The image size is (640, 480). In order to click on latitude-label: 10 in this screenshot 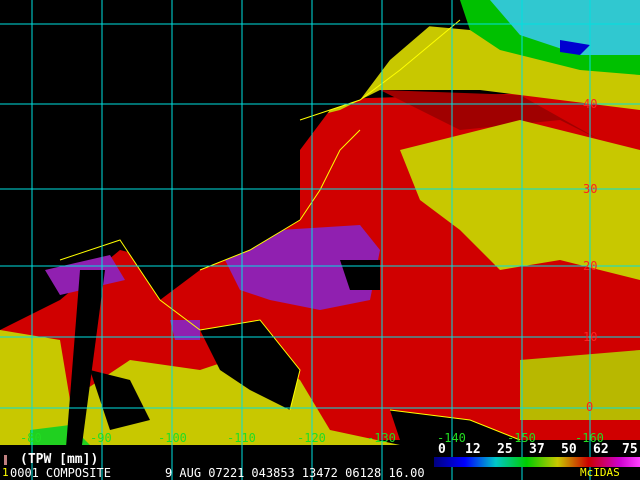, I will do `click(590, 337)`.